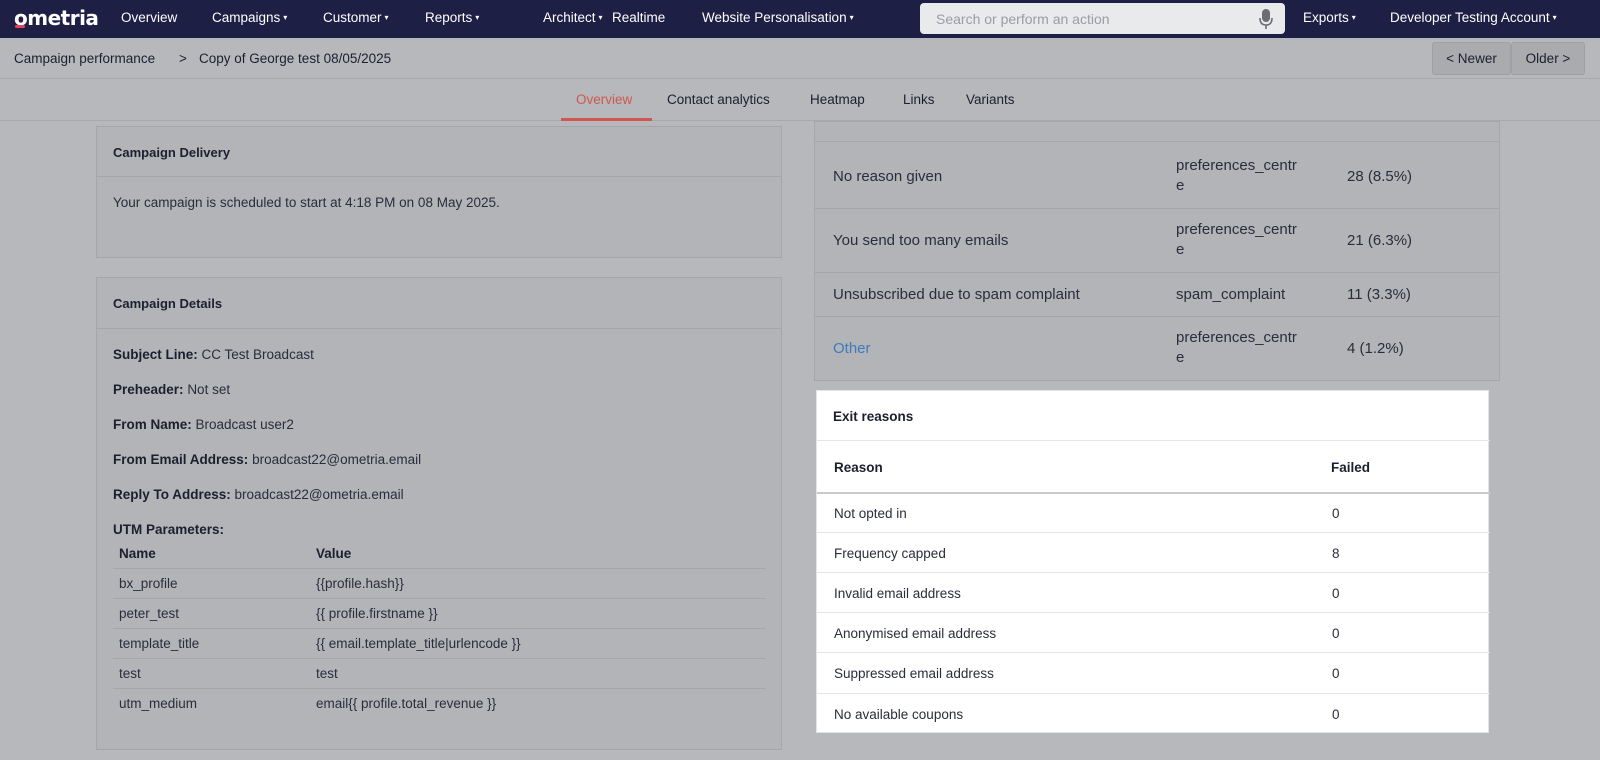  I want to click on unsub-count: 21 (6.3%), so click(1380, 240).